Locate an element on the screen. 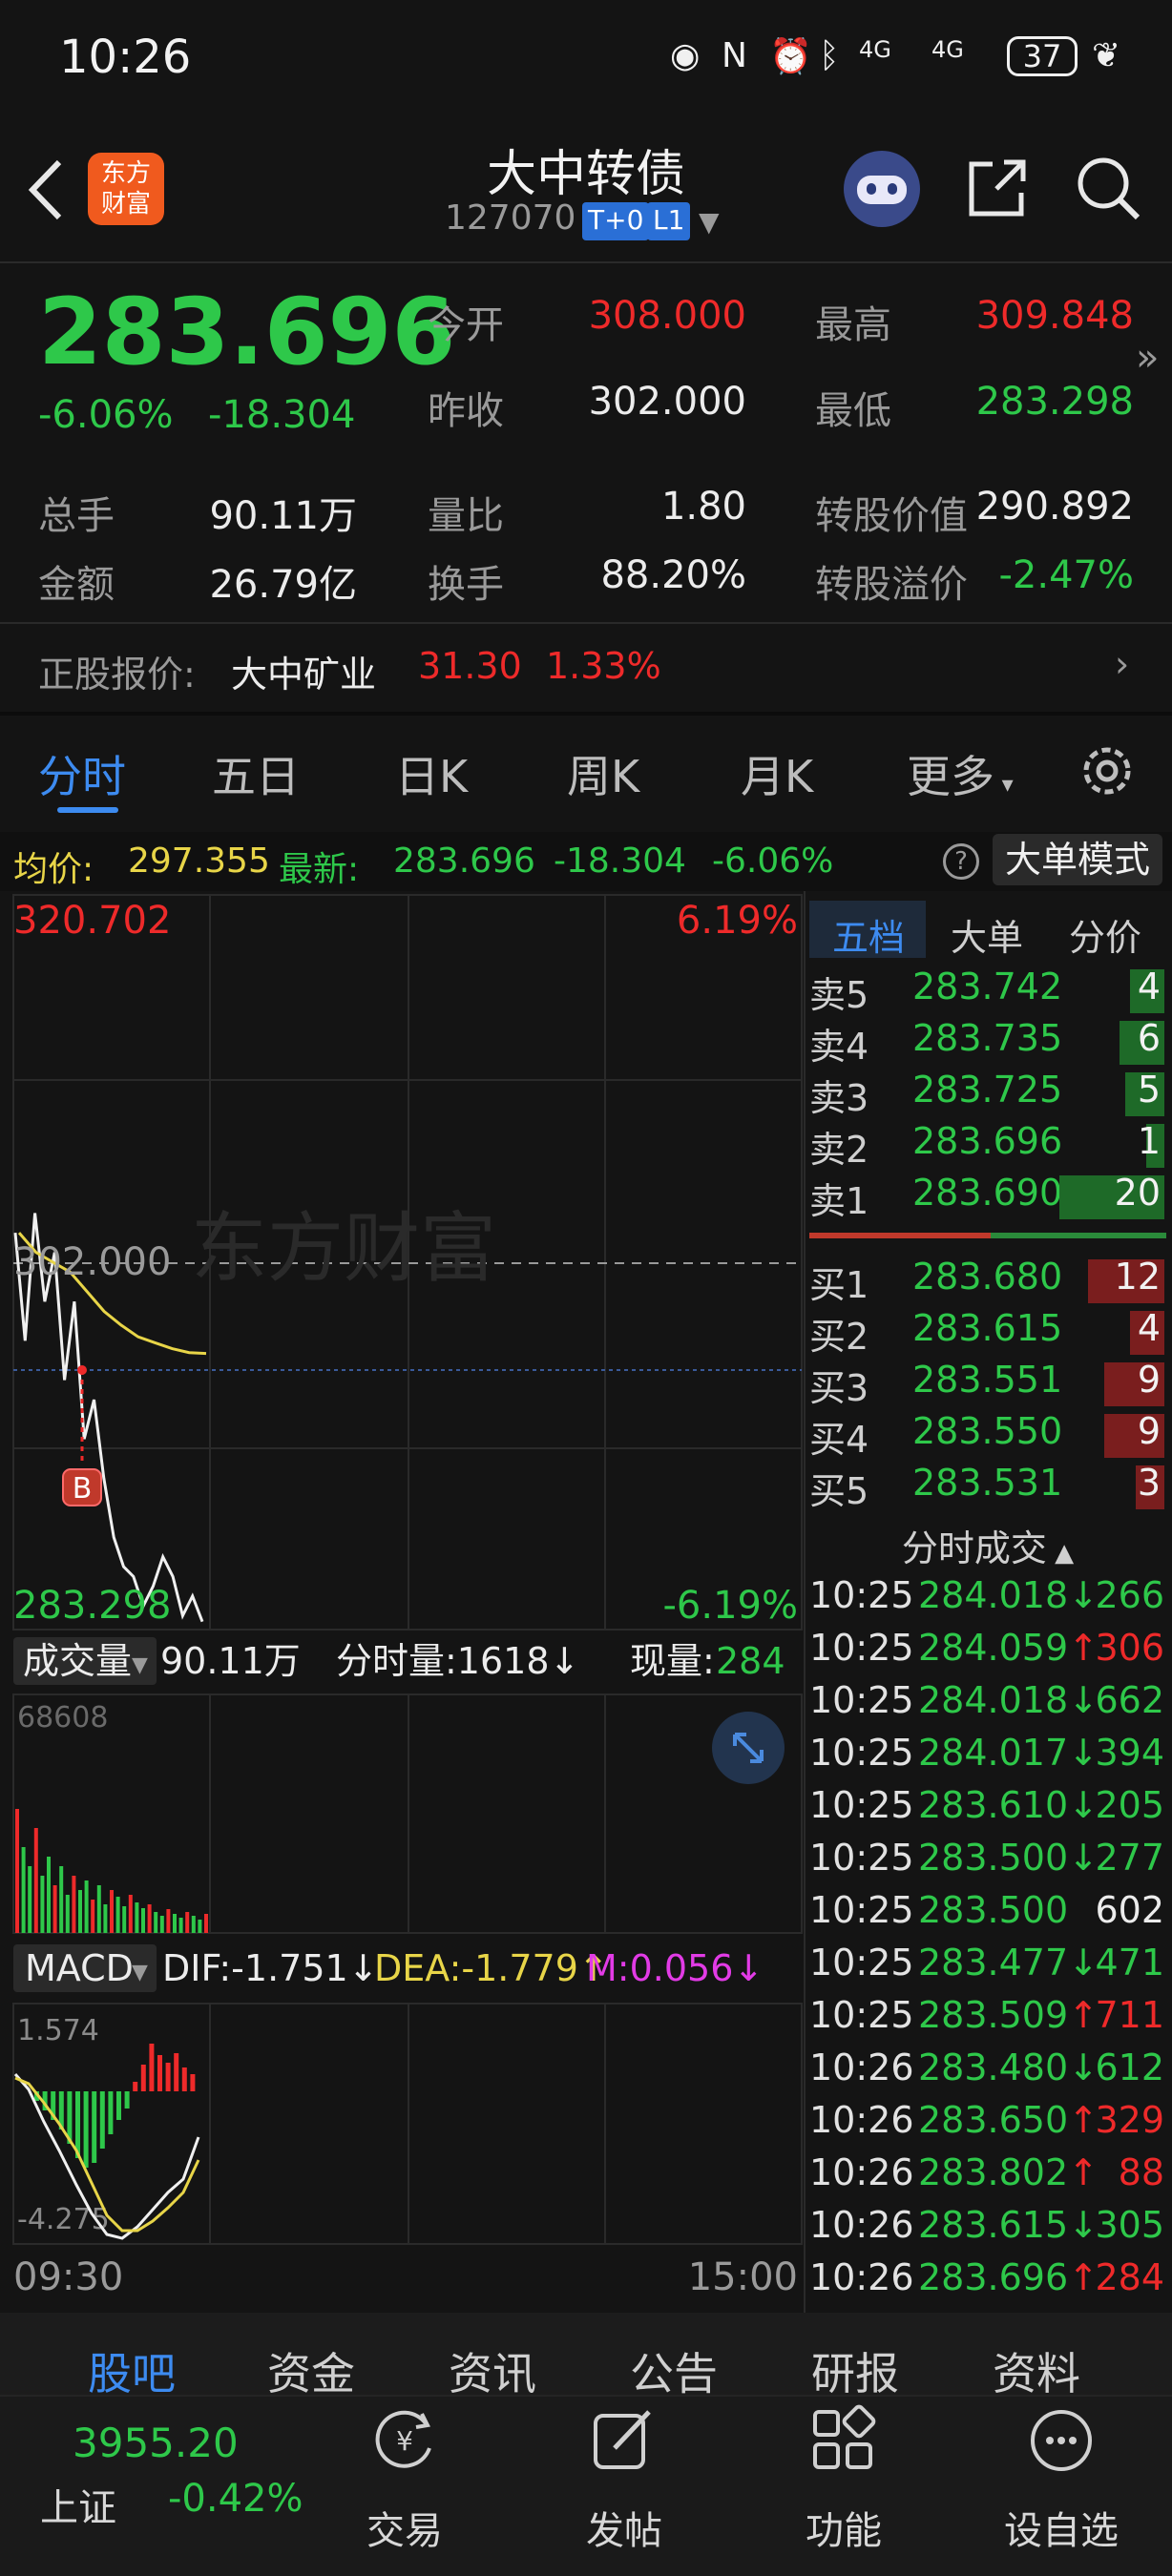 The height and width of the screenshot is (2576, 1172). functions-grid-icon is located at coordinates (843, 2440).